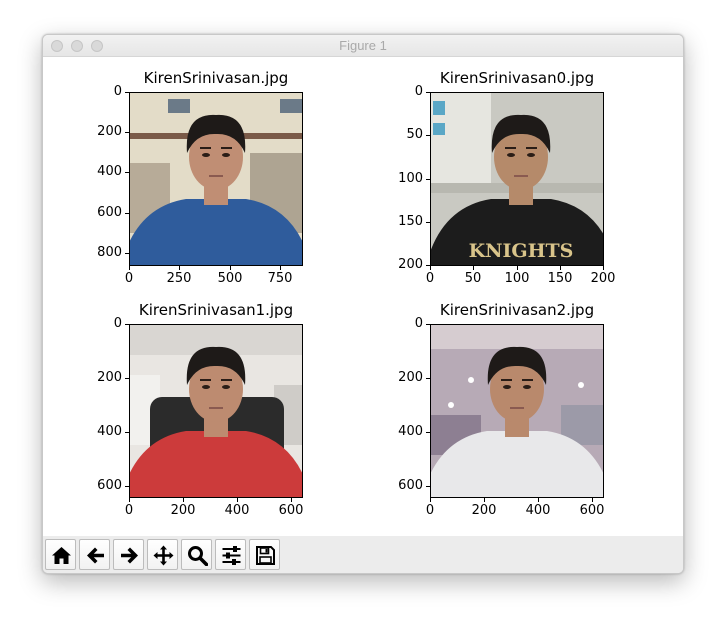 The width and height of the screenshot is (724, 622). What do you see at coordinates (410, 178) in the screenshot?
I see `y-tick-label: 100` at bounding box center [410, 178].